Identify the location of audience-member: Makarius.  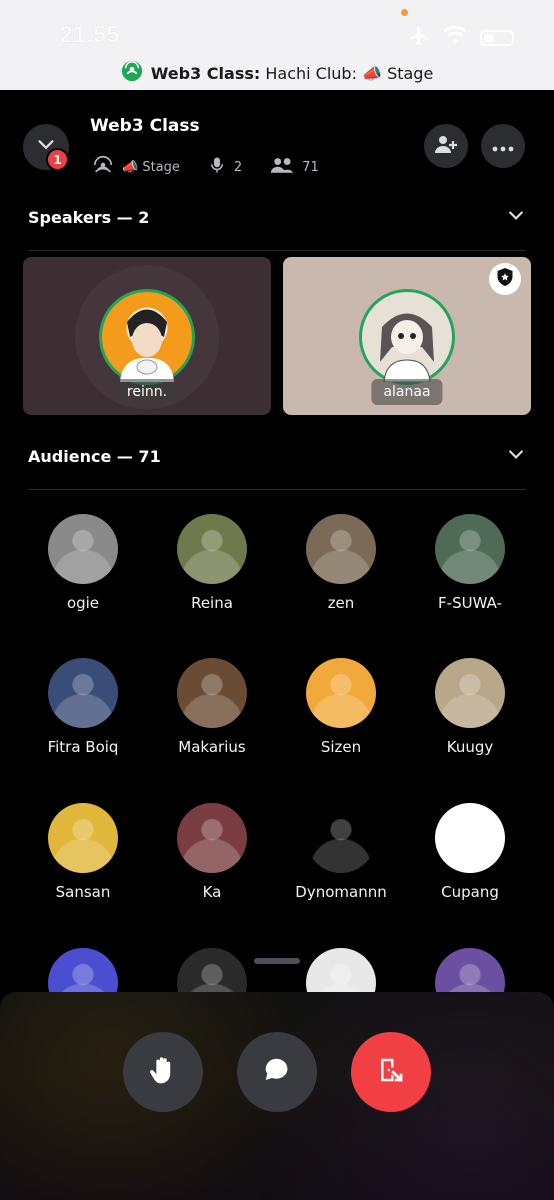
(212, 718).